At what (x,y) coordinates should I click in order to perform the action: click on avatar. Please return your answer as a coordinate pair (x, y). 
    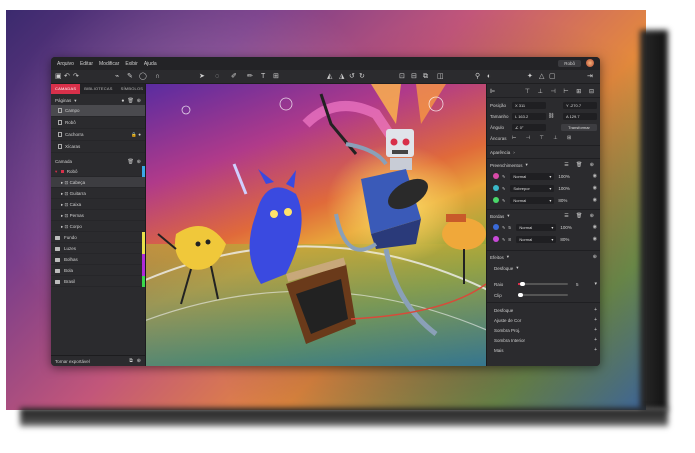
    Looking at the image, I should click on (590, 63).